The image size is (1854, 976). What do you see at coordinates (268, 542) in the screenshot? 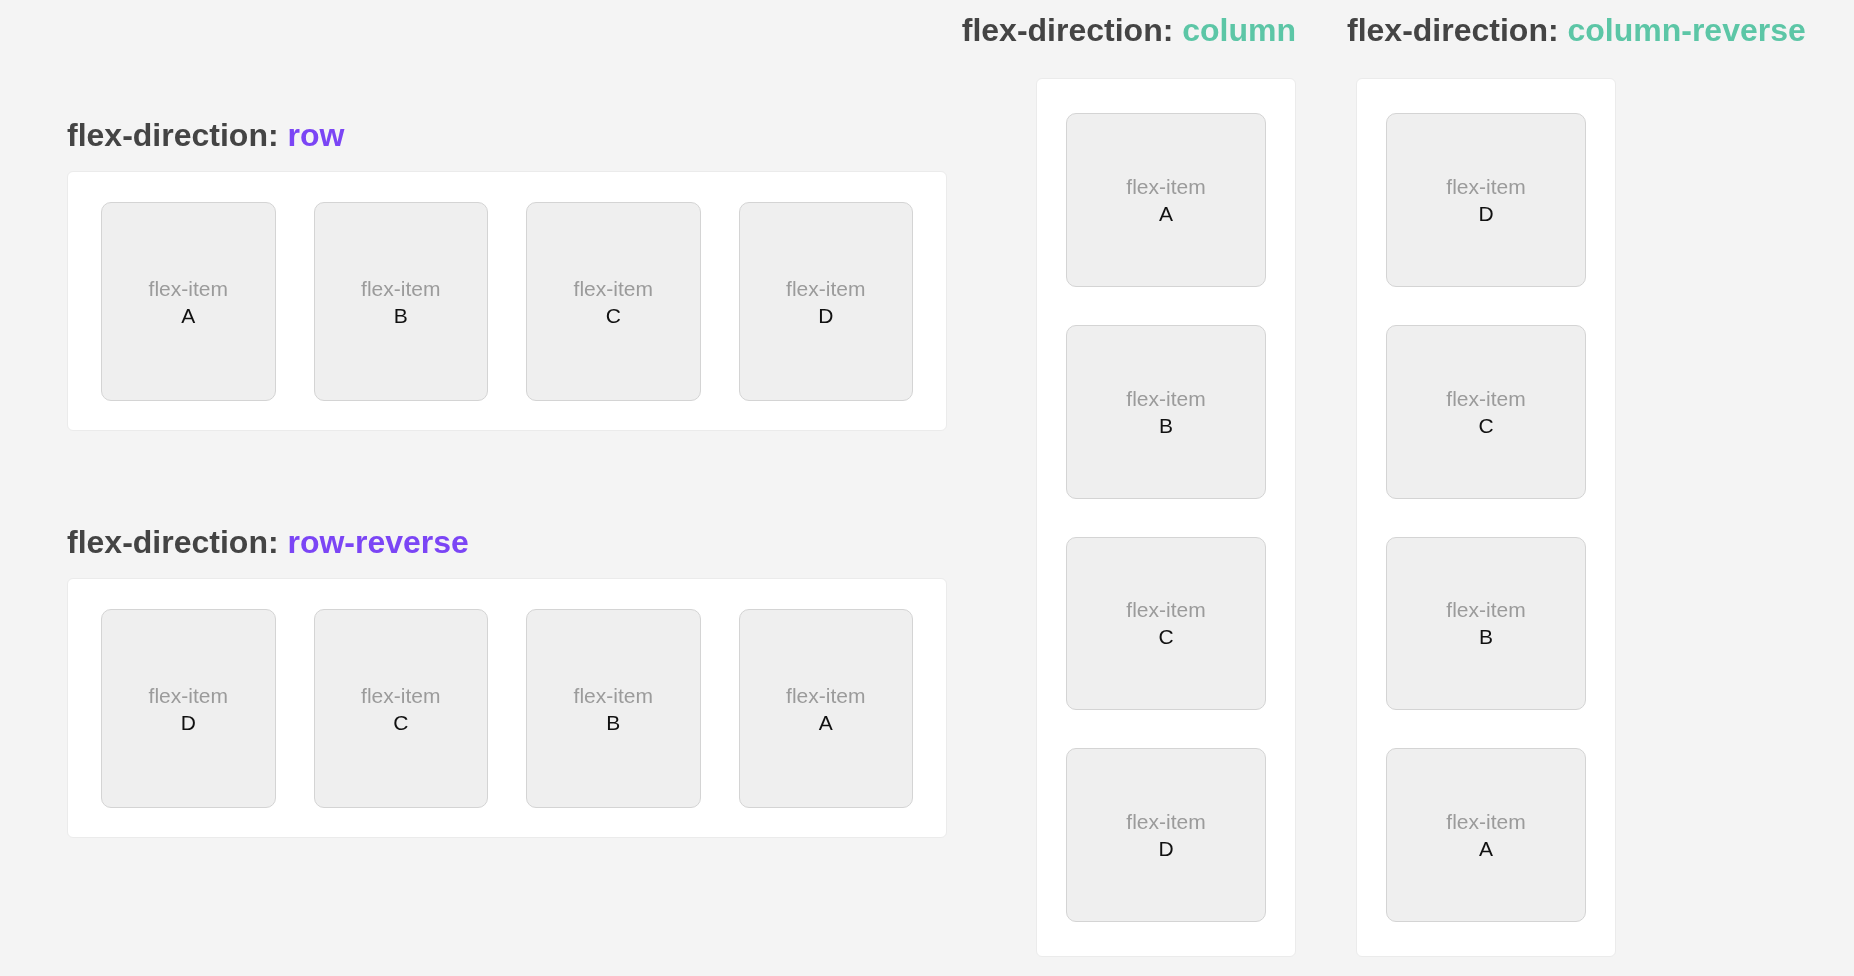
I see `section-title: flex-direction: row-reverse` at bounding box center [268, 542].